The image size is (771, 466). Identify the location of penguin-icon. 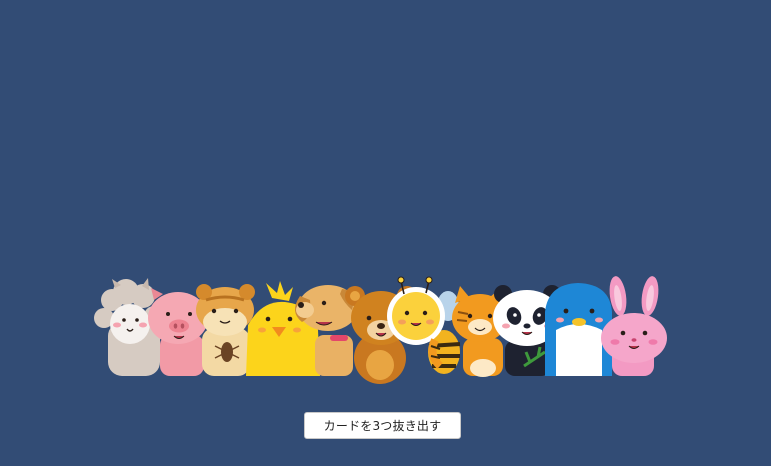
(578, 329).